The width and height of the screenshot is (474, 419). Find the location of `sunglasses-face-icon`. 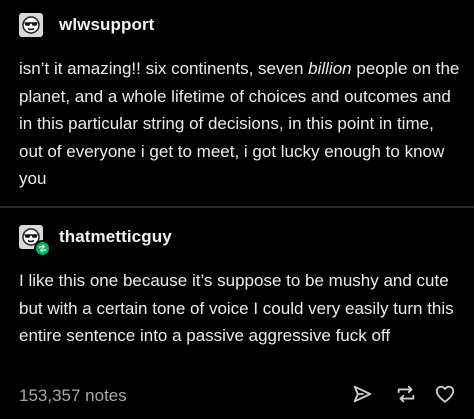

sunglasses-face-icon is located at coordinates (31, 25).